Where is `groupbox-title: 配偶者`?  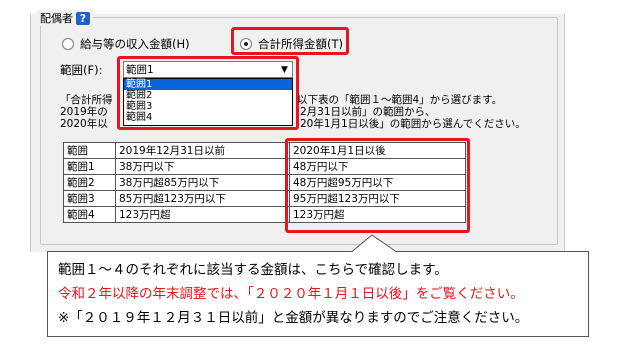
groupbox-title: 配偶者 is located at coordinates (56, 18).